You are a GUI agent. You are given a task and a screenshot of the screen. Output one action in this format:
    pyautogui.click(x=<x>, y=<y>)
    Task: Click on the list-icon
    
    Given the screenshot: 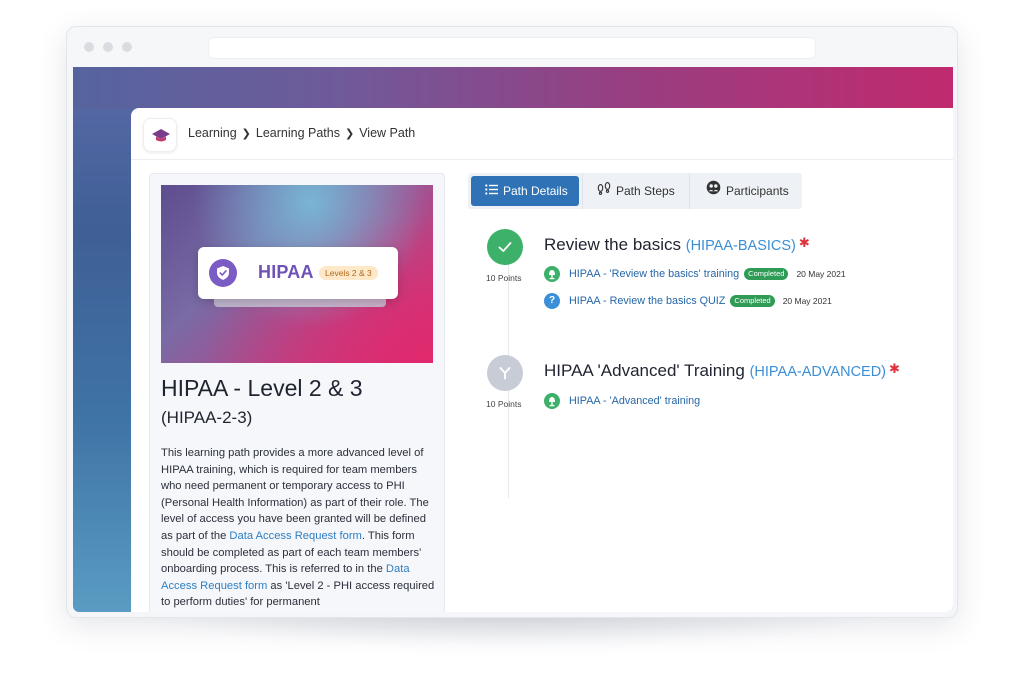 What is the action you would take?
    pyautogui.click(x=491, y=191)
    